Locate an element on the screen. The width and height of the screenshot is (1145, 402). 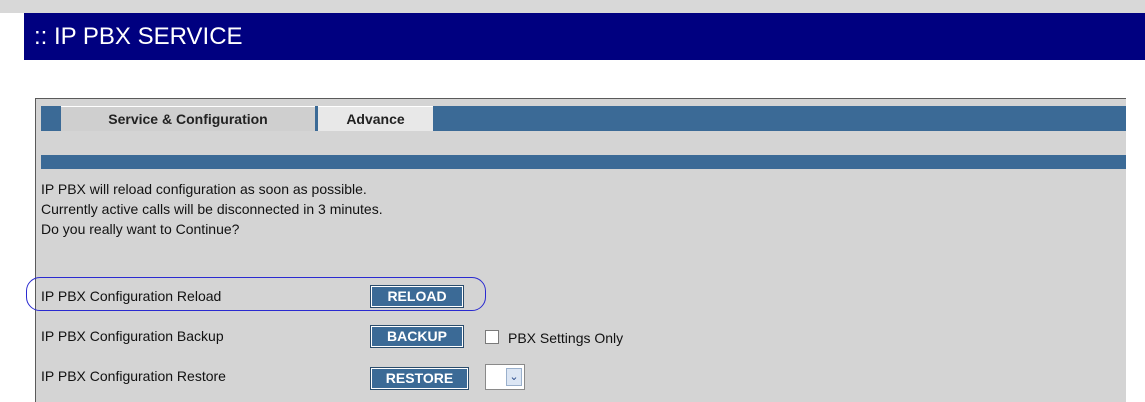
page-header: :: IP PBX SERVICE is located at coordinates (584, 36).